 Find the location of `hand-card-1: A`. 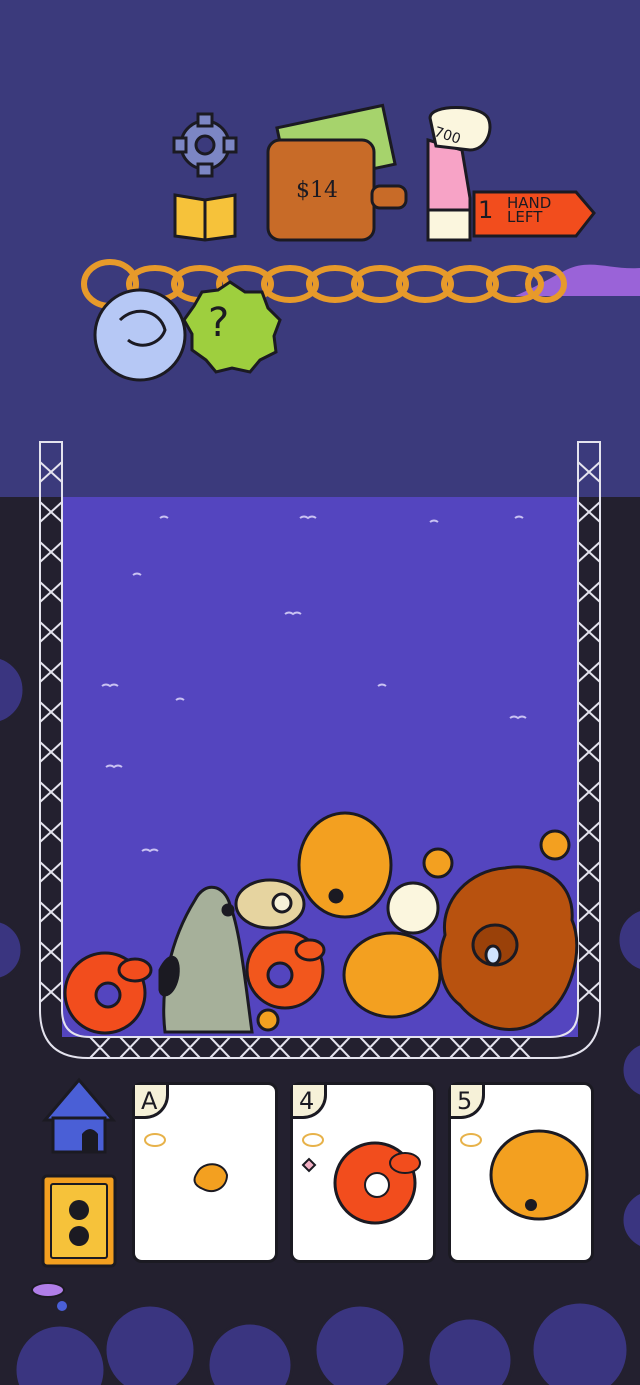

hand-card-1: A is located at coordinates (205, 1172).